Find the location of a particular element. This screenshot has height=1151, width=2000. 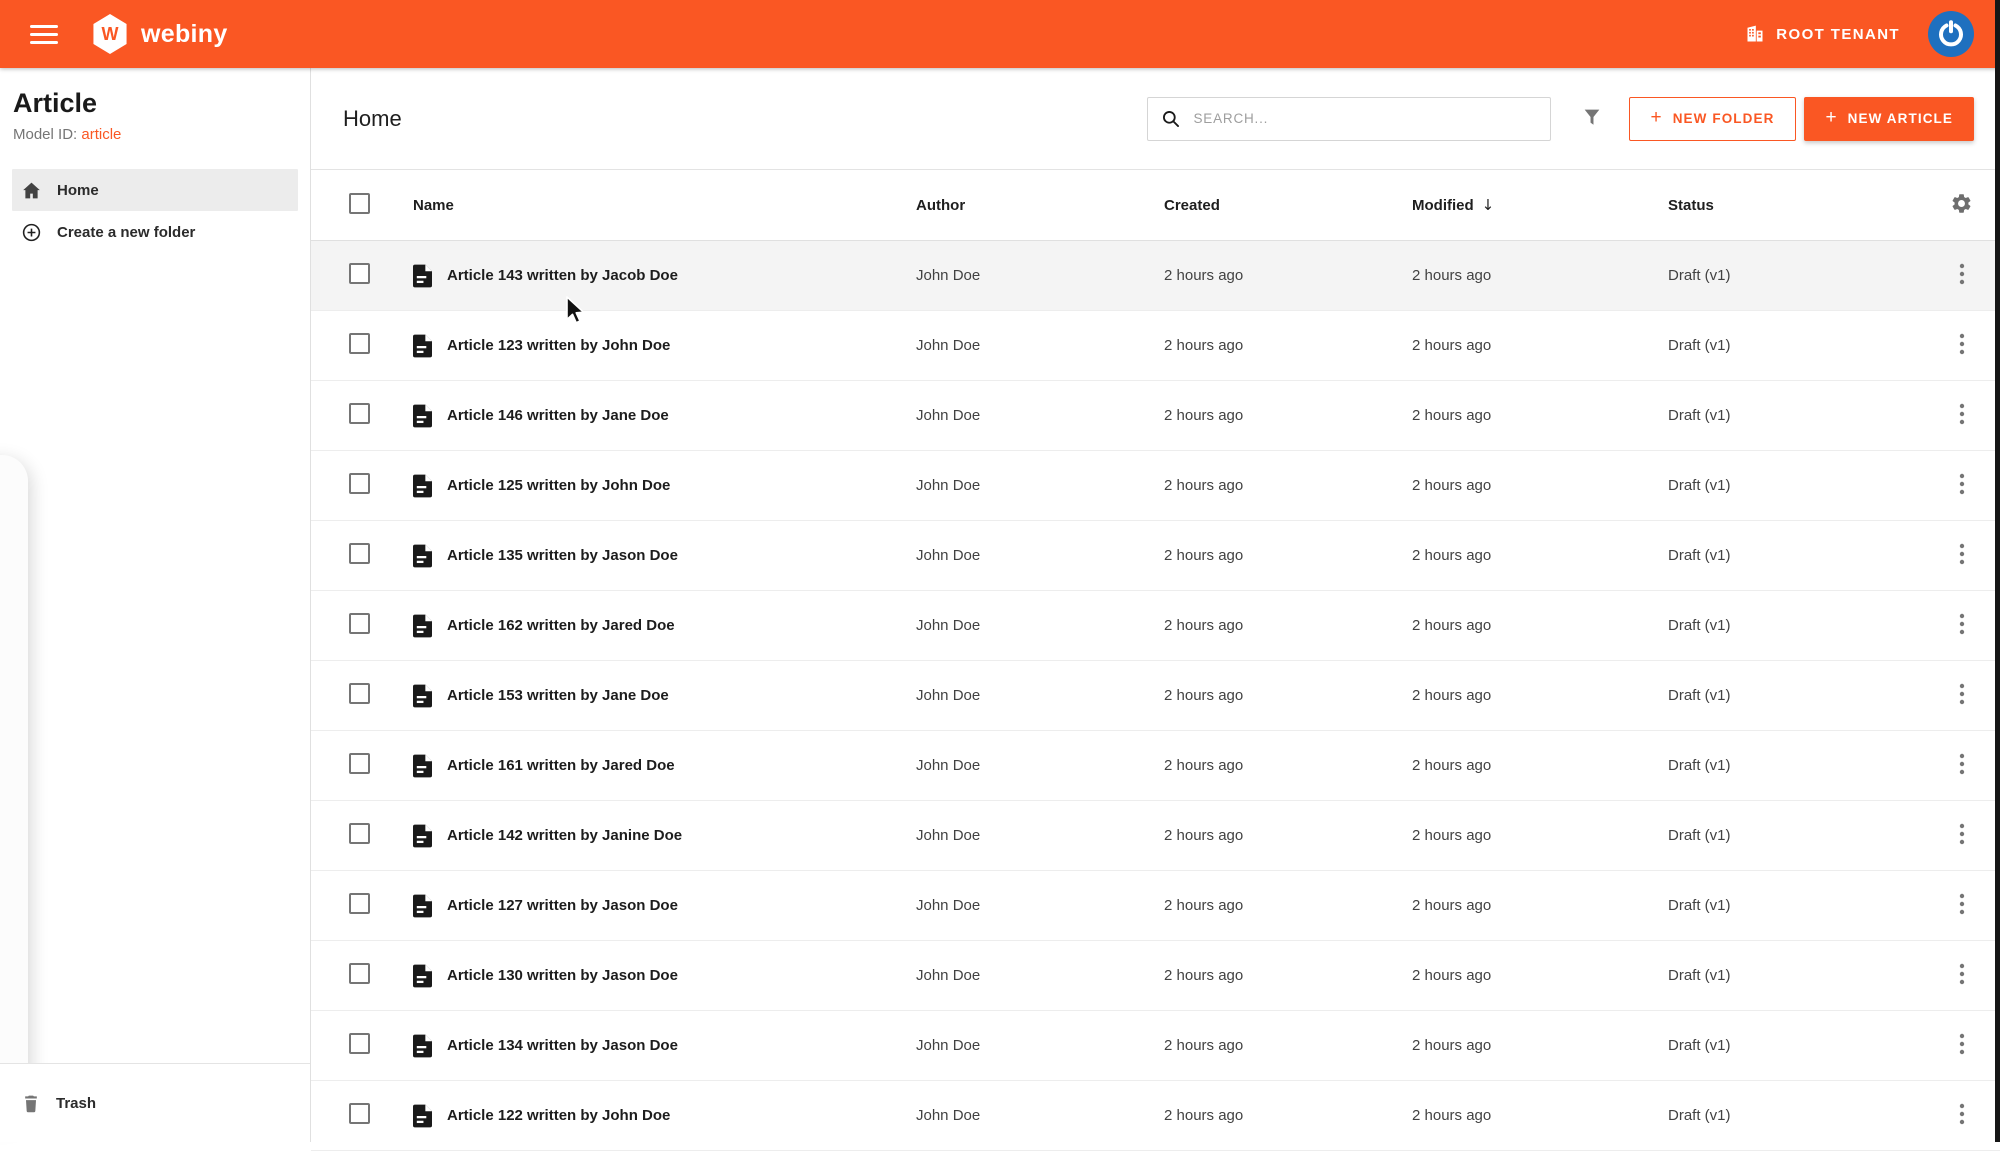

gear-icon is located at coordinates (1961, 203).